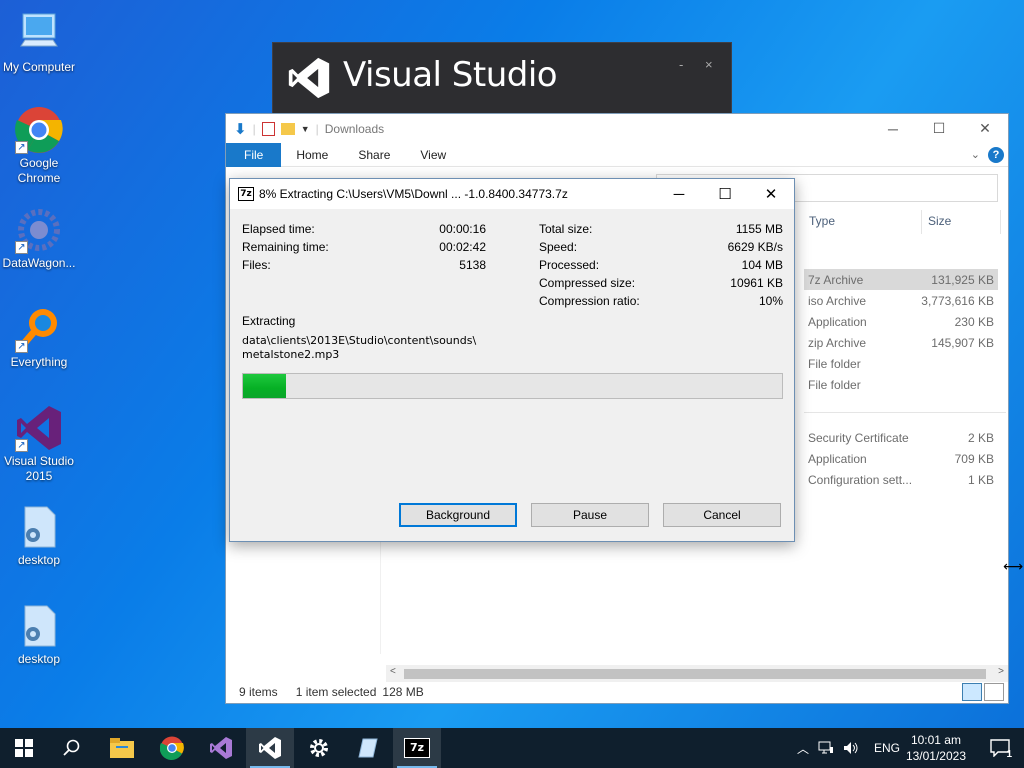 The image size is (1024, 768). I want to click on scroll-left-icon: <, so click(393, 671).